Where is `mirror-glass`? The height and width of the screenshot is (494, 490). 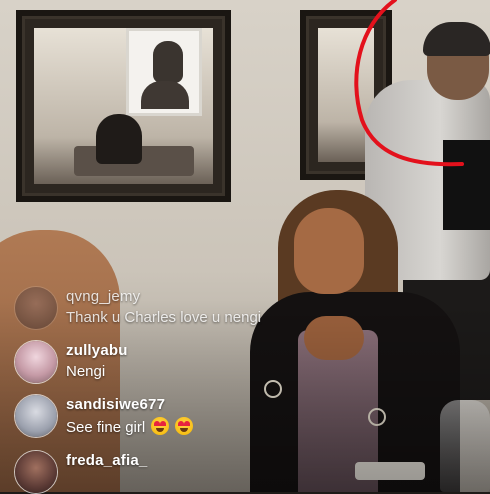 mirror-glass is located at coordinates (123, 106).